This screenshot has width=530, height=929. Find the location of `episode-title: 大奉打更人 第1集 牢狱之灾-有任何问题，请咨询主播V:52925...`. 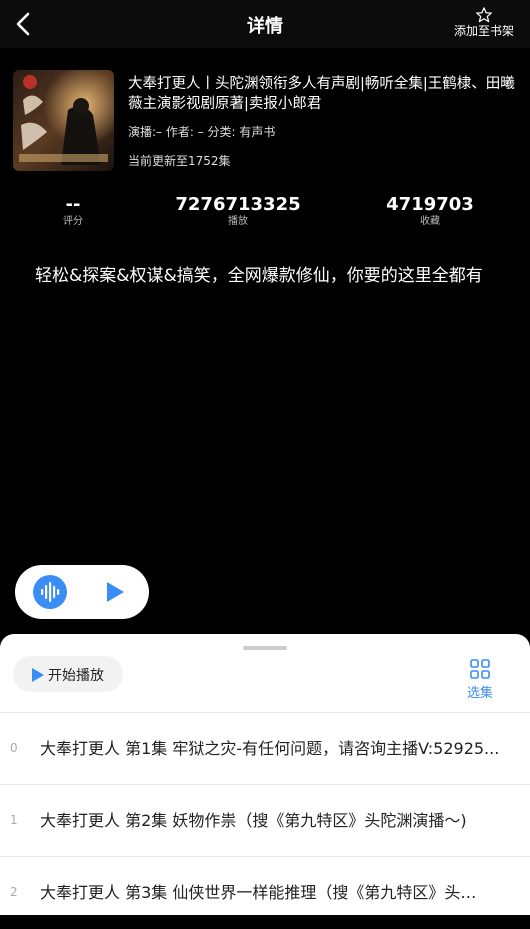

episode-title: 大奉打更人 第1集 牢狱之灾-有任何问题，请咨询主播V:52925... is located at coordinates (270, 748).